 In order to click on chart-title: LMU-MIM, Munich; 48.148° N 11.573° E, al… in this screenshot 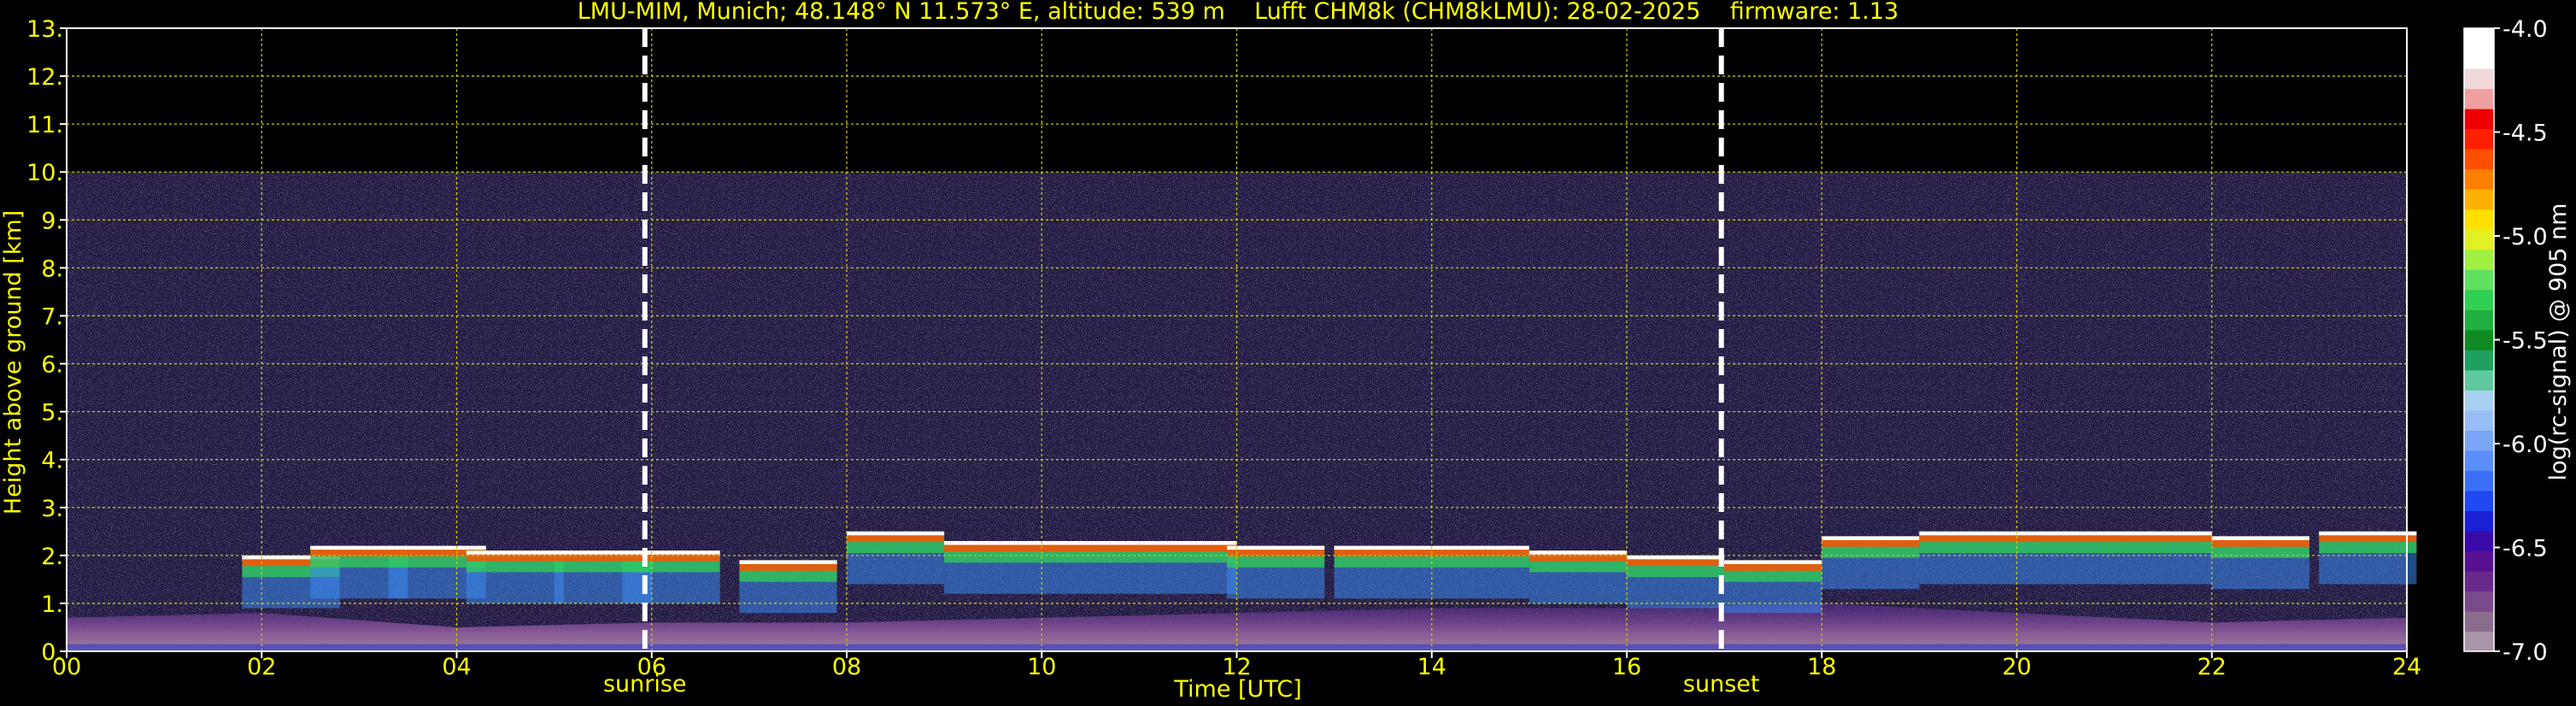, I will do `click(1238, 12)`.